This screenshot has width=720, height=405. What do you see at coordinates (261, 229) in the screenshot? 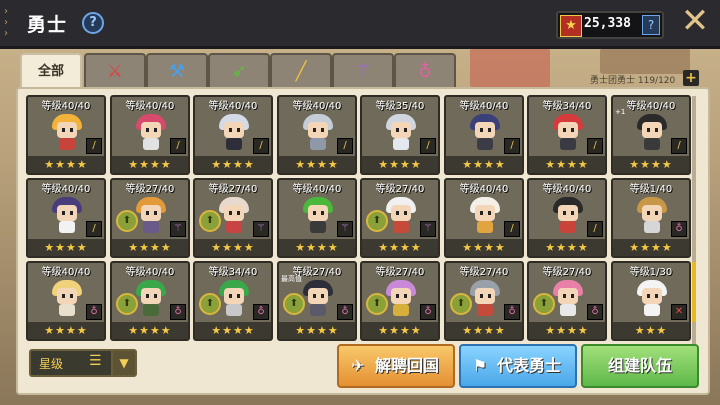
I see `weapon-icon: ⚚` at bounding box center [261, 229].